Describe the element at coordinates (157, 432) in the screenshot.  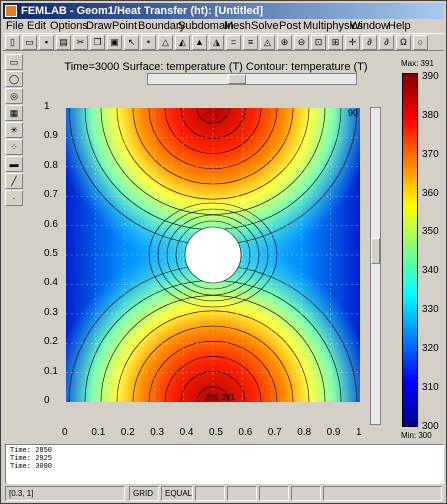
I see `x-tick-label: 0.3` at that location.